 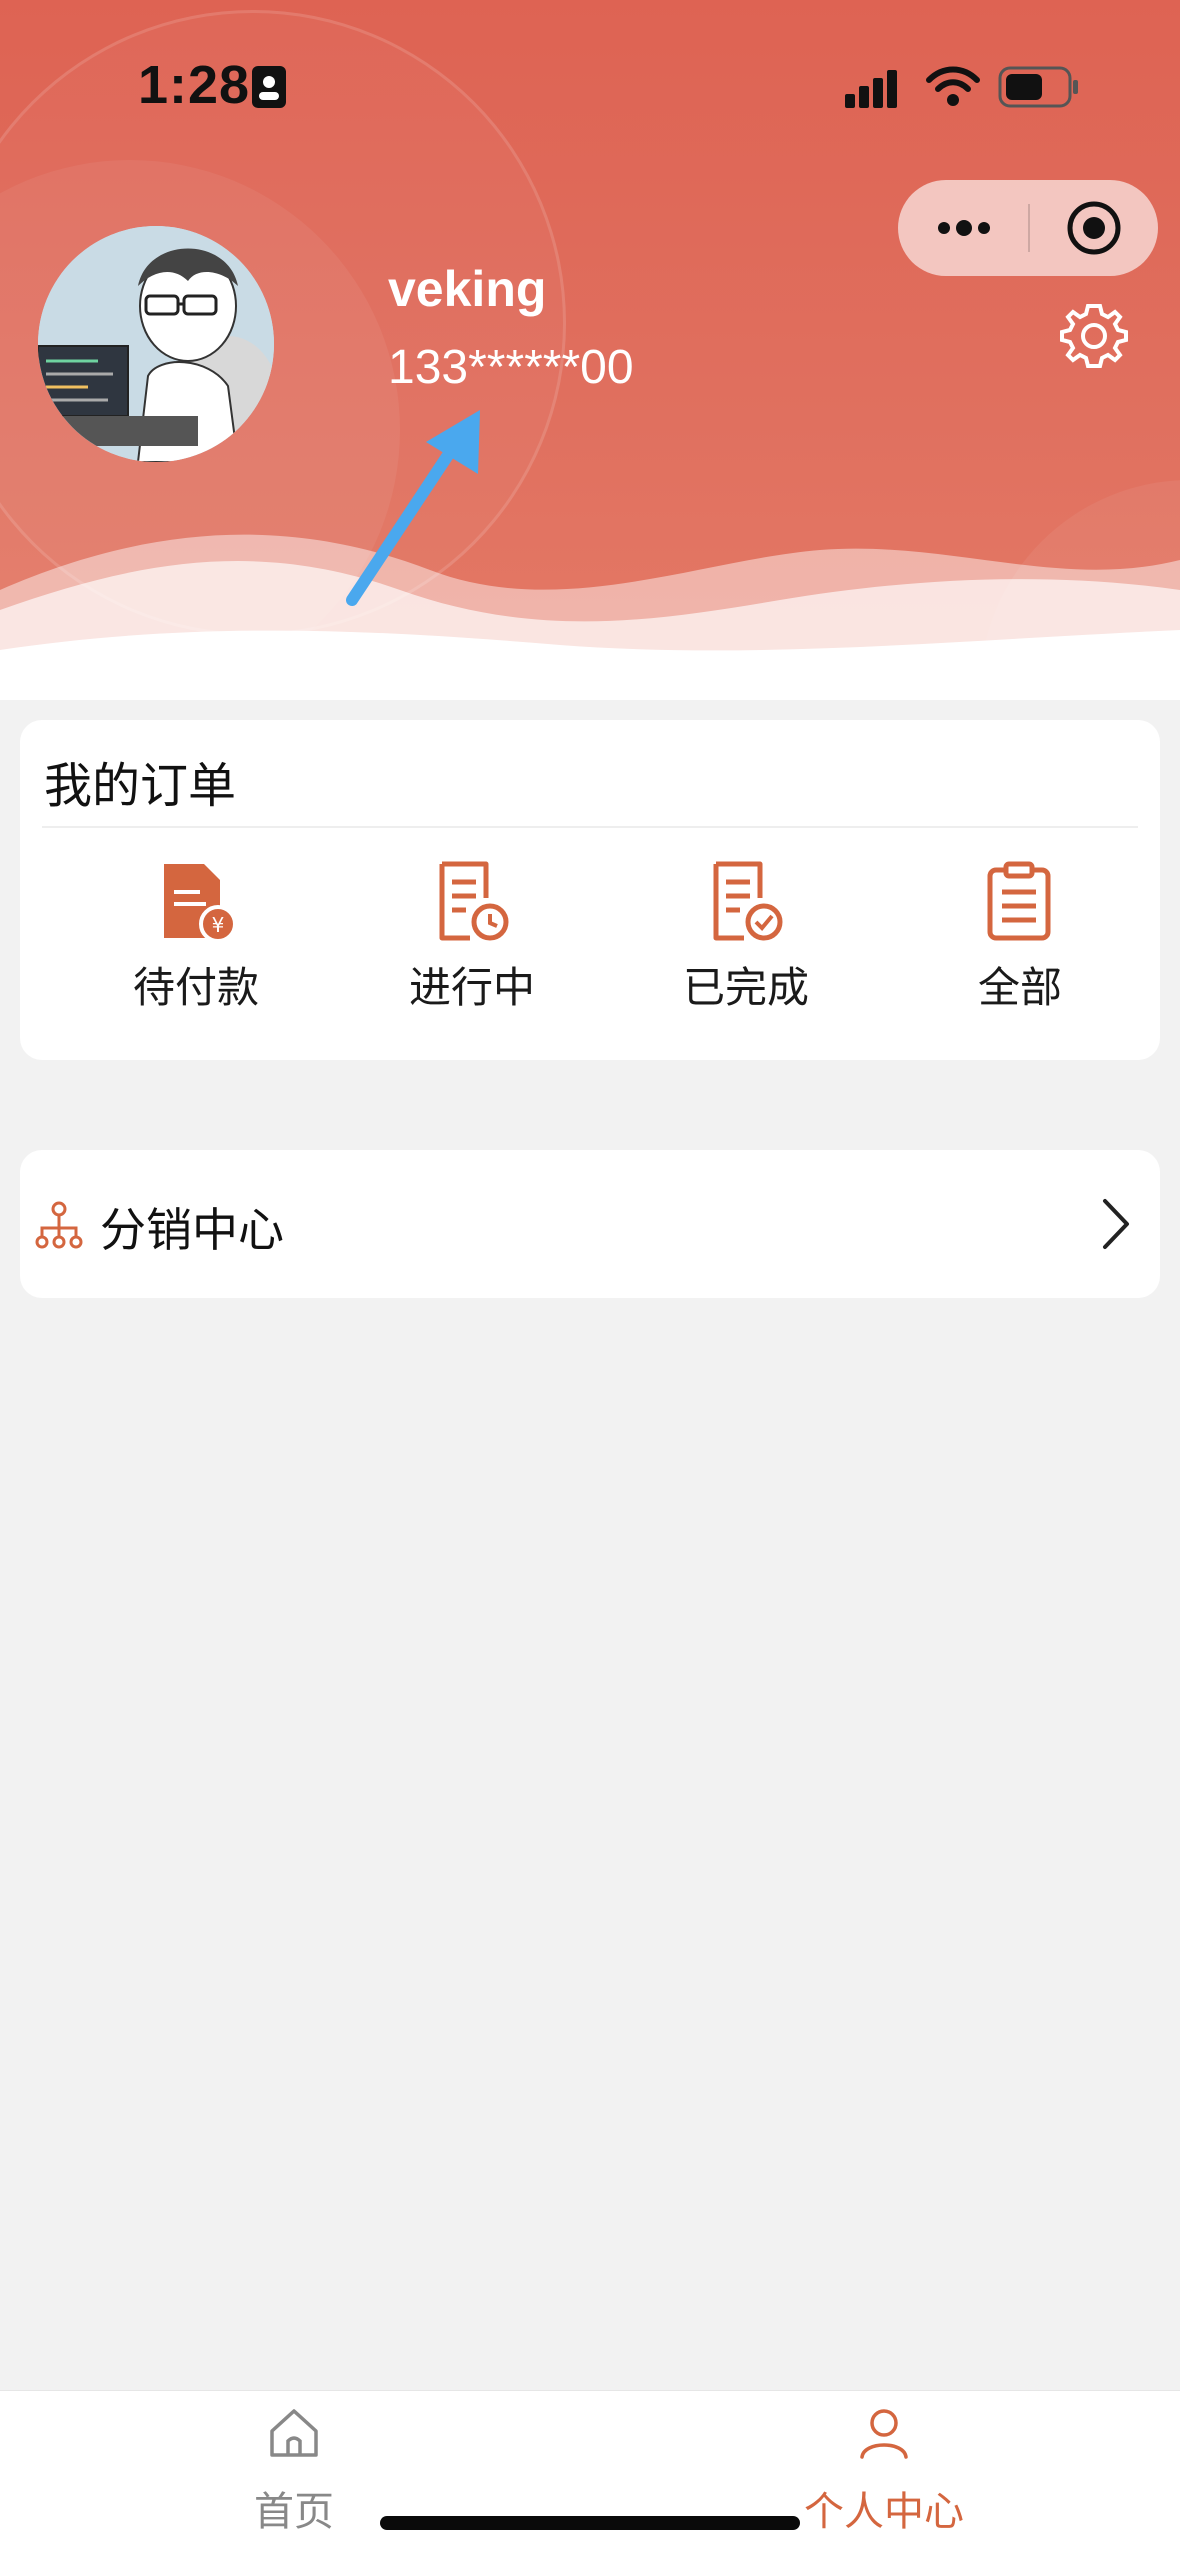 I want to click on more-options-icon, so click(x=964, y=228).